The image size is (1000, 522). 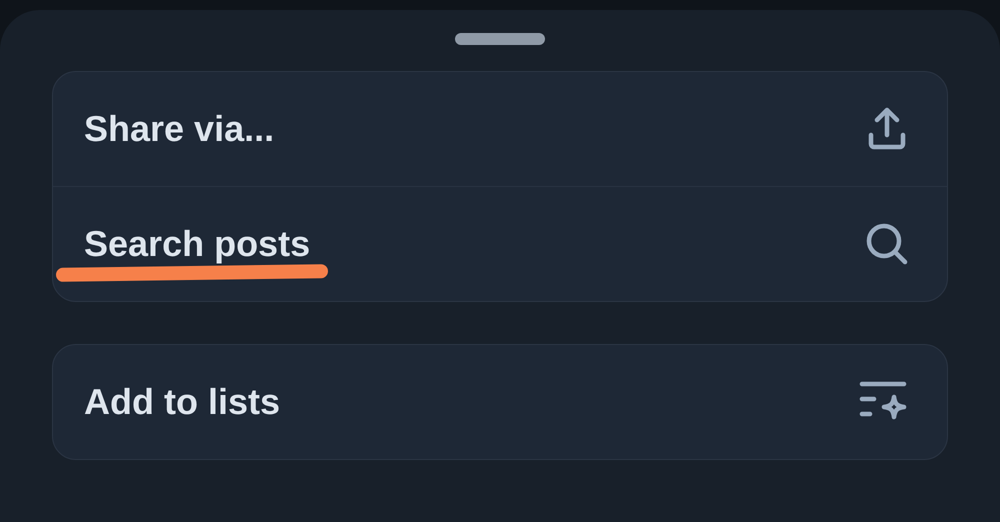 What do you see at coordinates (500, 39) in the screenshot?
I see `drag-handle` at bounding box center [500, 39].